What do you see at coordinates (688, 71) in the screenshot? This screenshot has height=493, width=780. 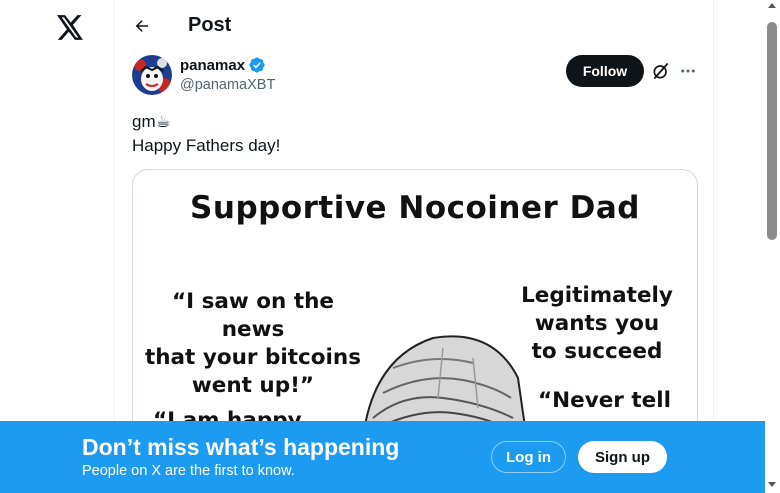 I see `more-dots-icon` at bounding box center [688, 71].